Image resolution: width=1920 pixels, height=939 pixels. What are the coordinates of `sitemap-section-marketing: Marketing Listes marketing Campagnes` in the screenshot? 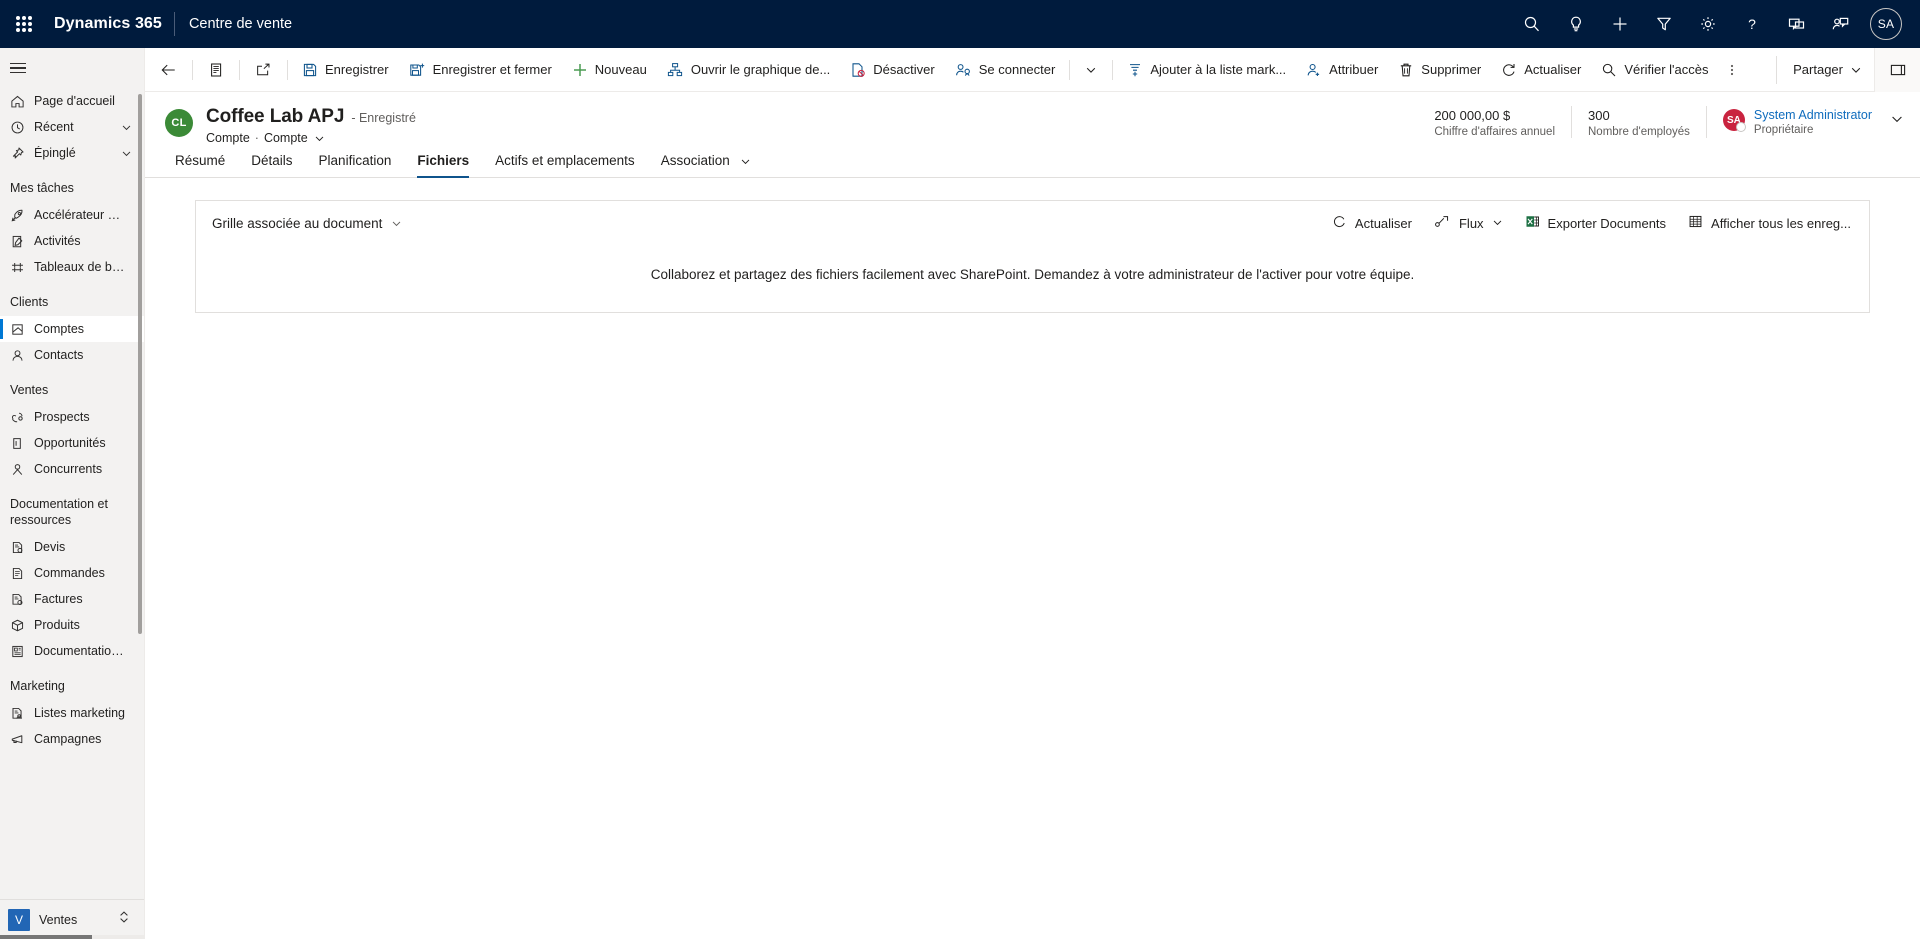 It's located at (72, 708).